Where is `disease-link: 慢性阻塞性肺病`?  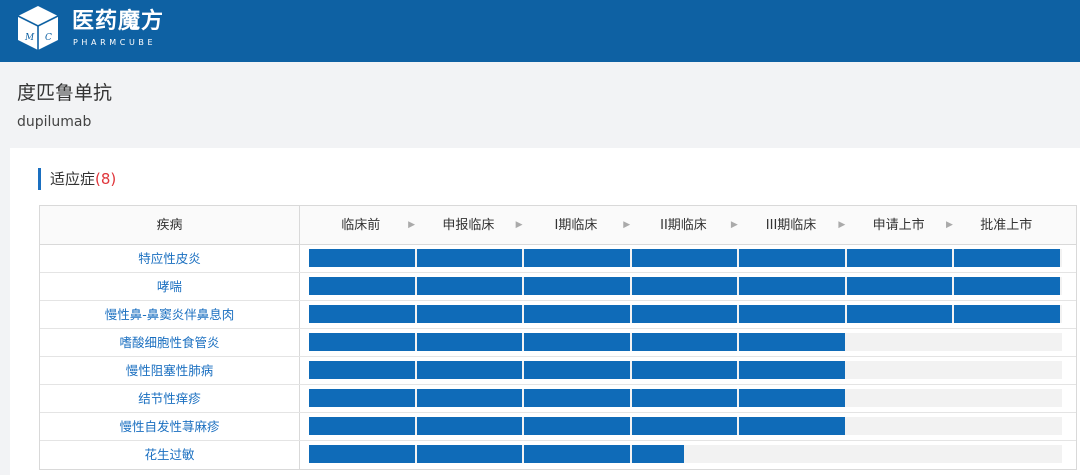
disease-link: 慢性阻塞性肺病 is located at coordinates (169, 370).